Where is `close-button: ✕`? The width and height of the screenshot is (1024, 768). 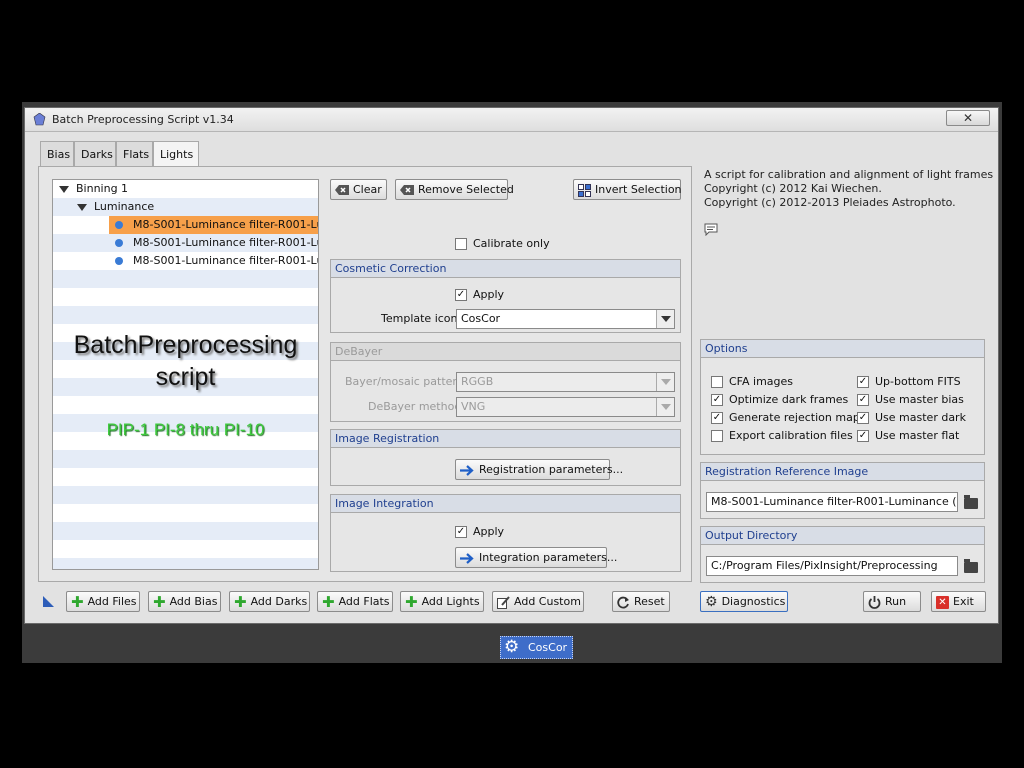
close-button: ✕ is located at coordinates (968, 118).